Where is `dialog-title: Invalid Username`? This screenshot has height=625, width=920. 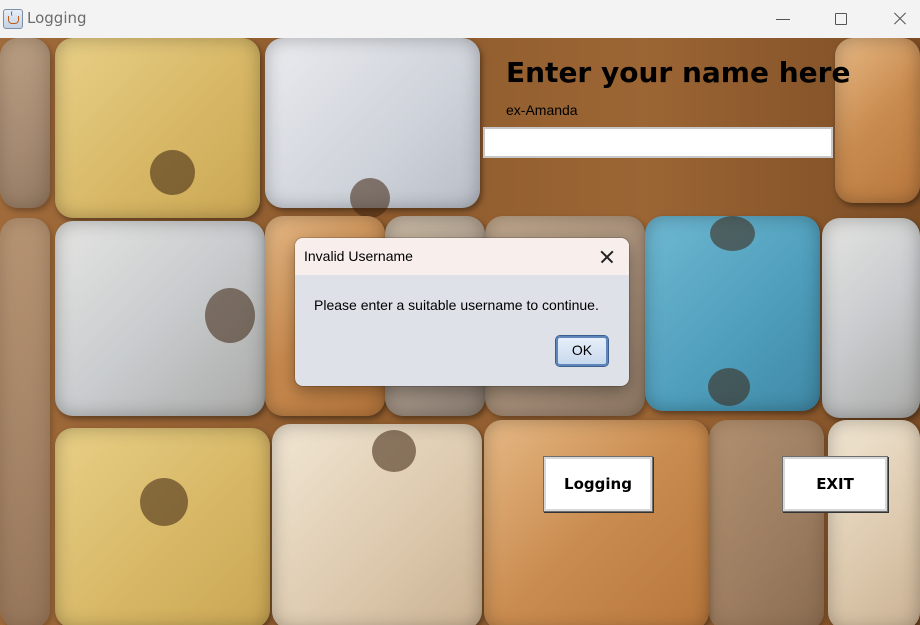 dialog-title: Invalid Username is located at coordinates (358, 256).